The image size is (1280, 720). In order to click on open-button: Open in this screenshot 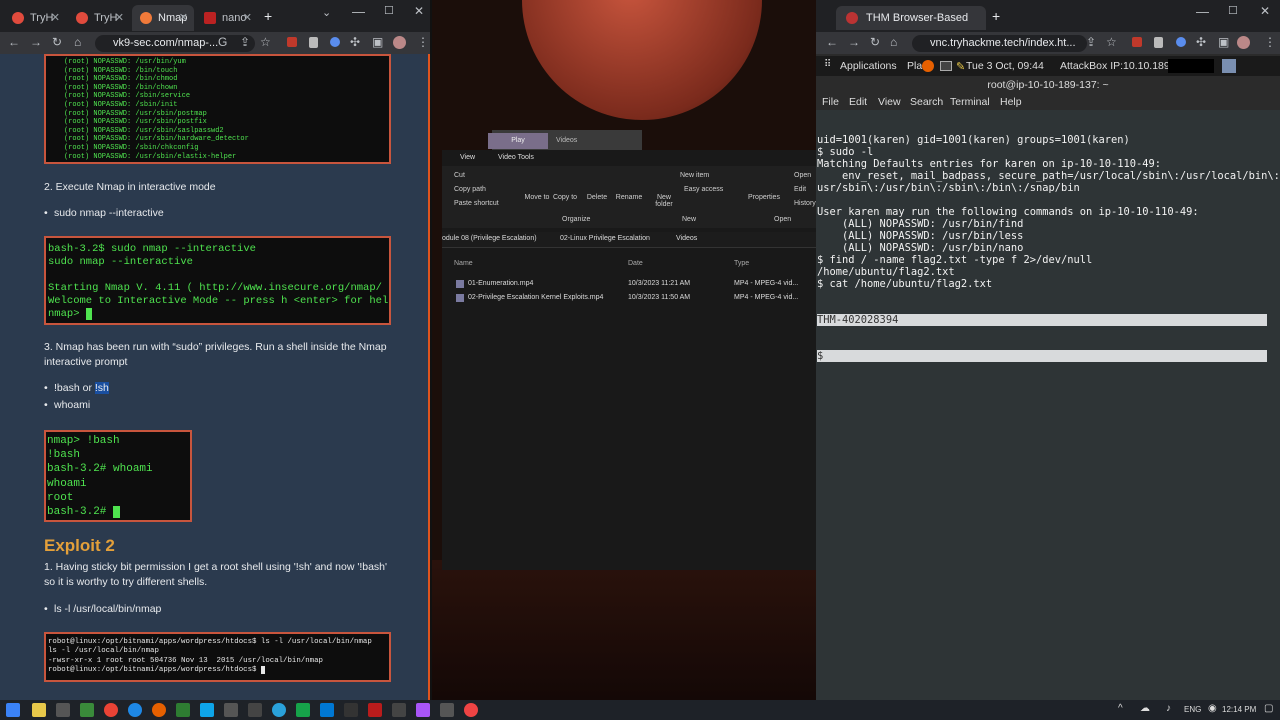, I will do `click(802, 175)`.